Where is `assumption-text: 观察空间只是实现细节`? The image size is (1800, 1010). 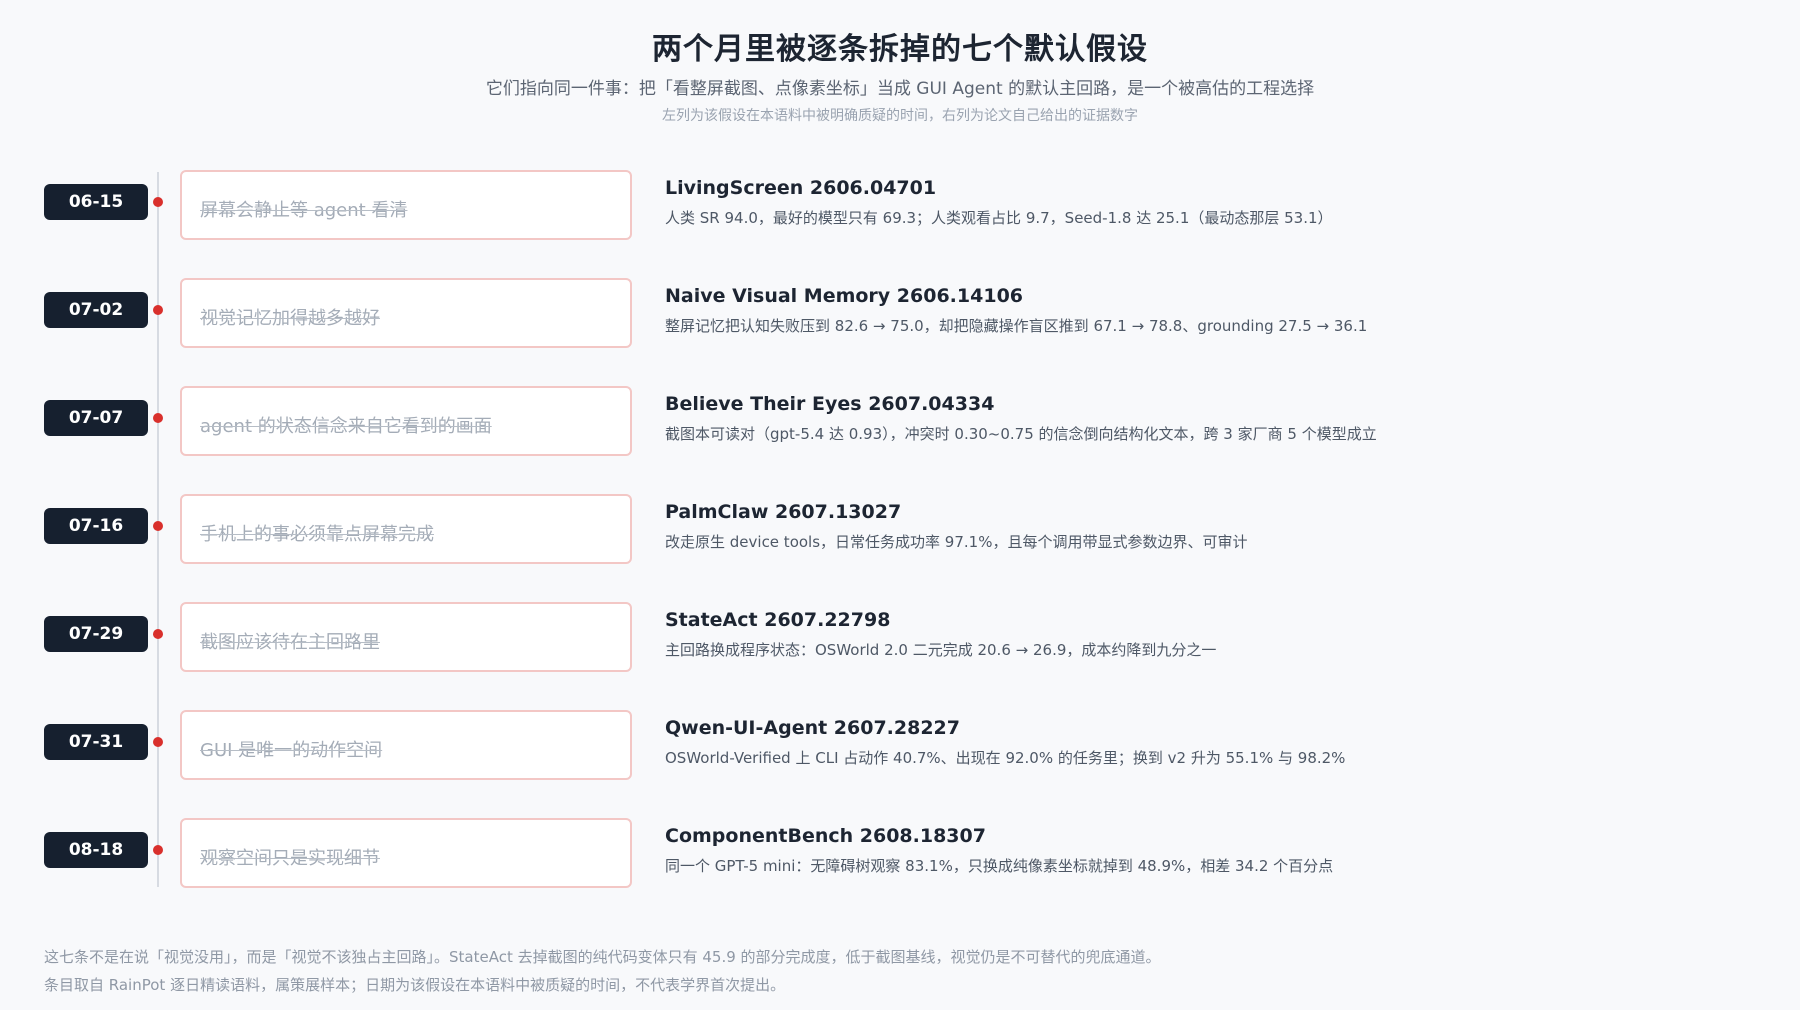 assumption-text: 观察空间只是实现细节 is located at coordinates (290, 858).